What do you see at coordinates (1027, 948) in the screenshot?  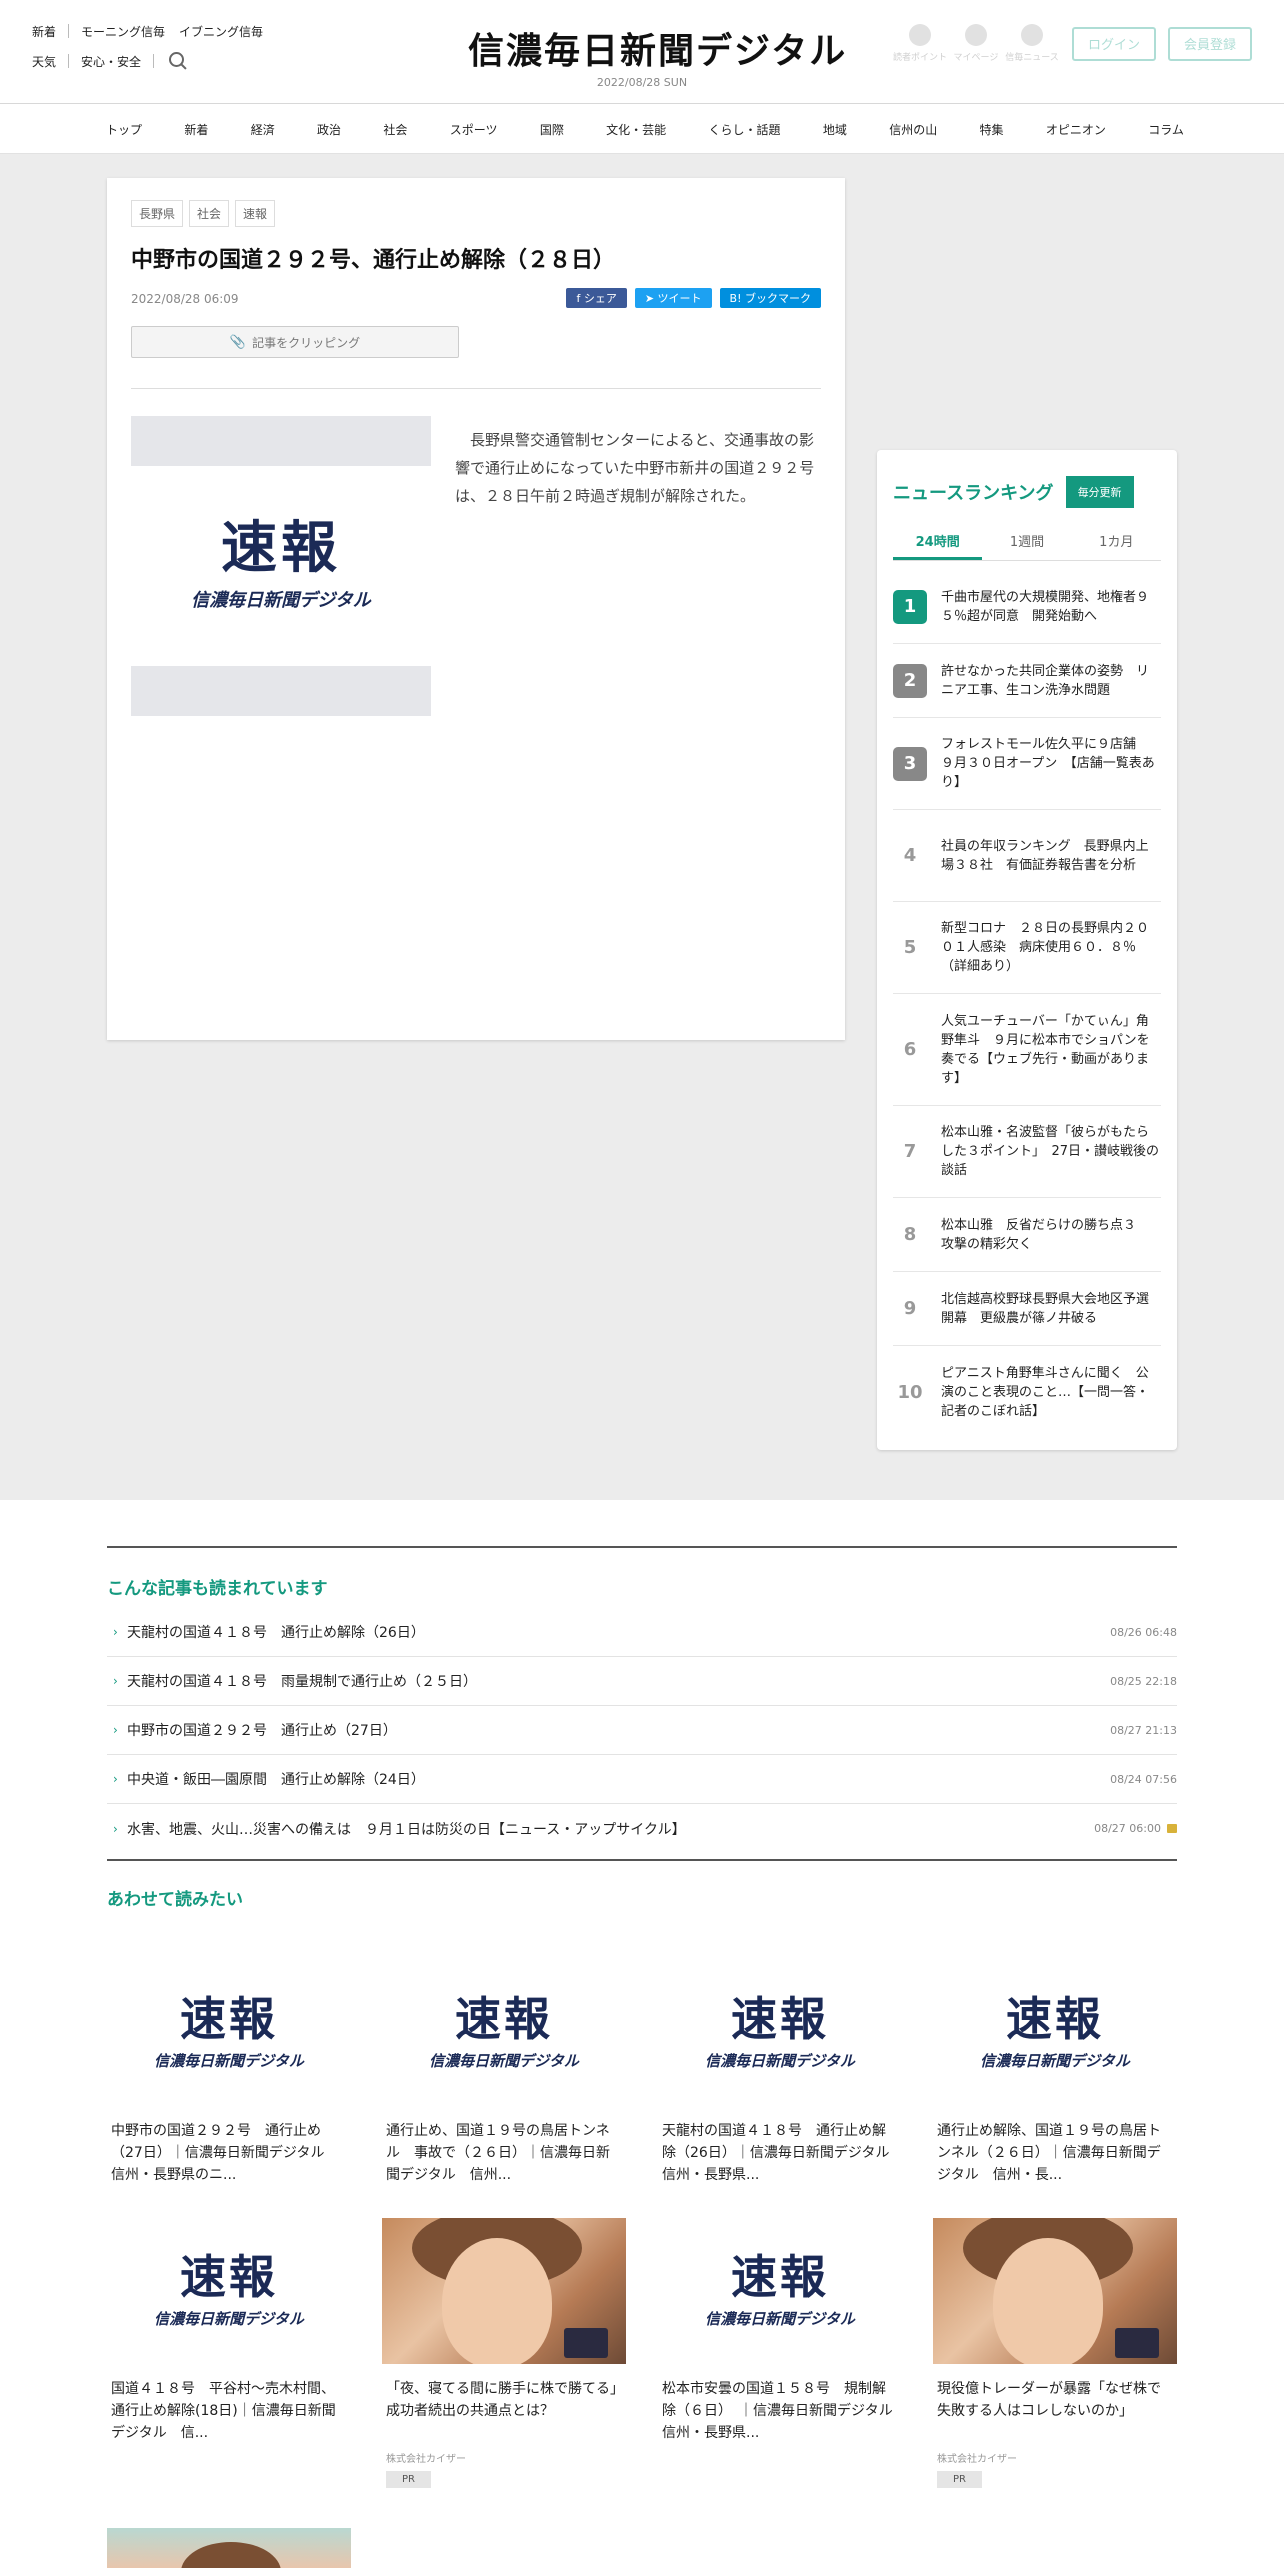 I see `ranking-item: 5 新型コロナ ２８日の長野県内２００１人感染 病床使用６０．８％（詳細あり）` at bounding box center [1027, 948].